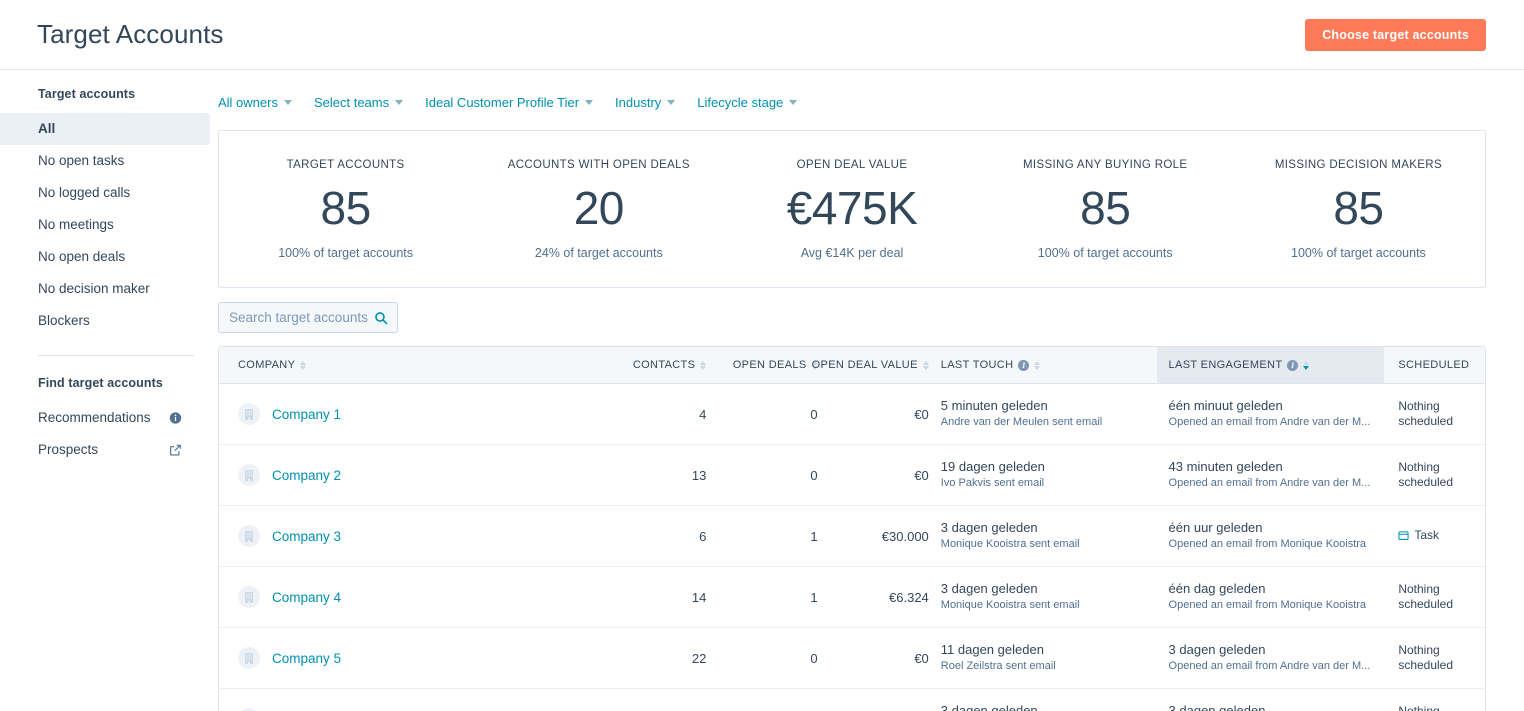  I want to click on filter-lifecycle-stage: Lifecycle stage, so click(747, 102).